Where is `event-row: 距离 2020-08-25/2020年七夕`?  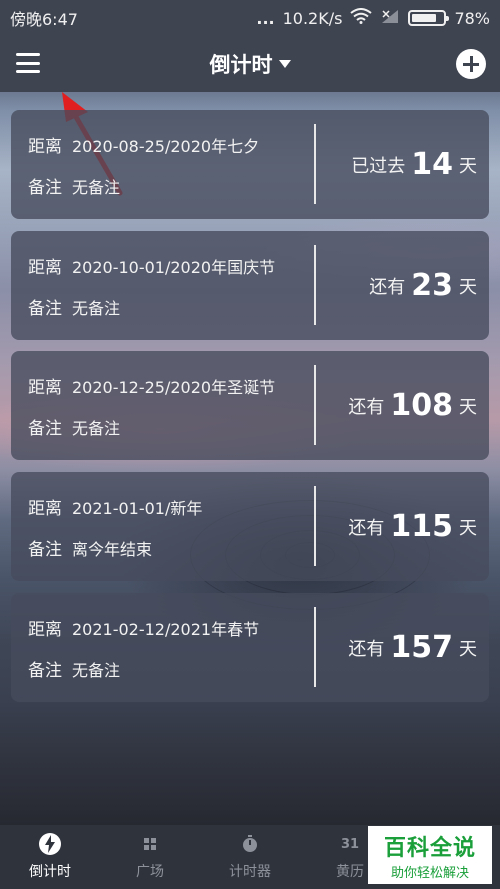 event-row: 距离 2020-08-25/2020年七夕 is located at coordinates (143, 144).